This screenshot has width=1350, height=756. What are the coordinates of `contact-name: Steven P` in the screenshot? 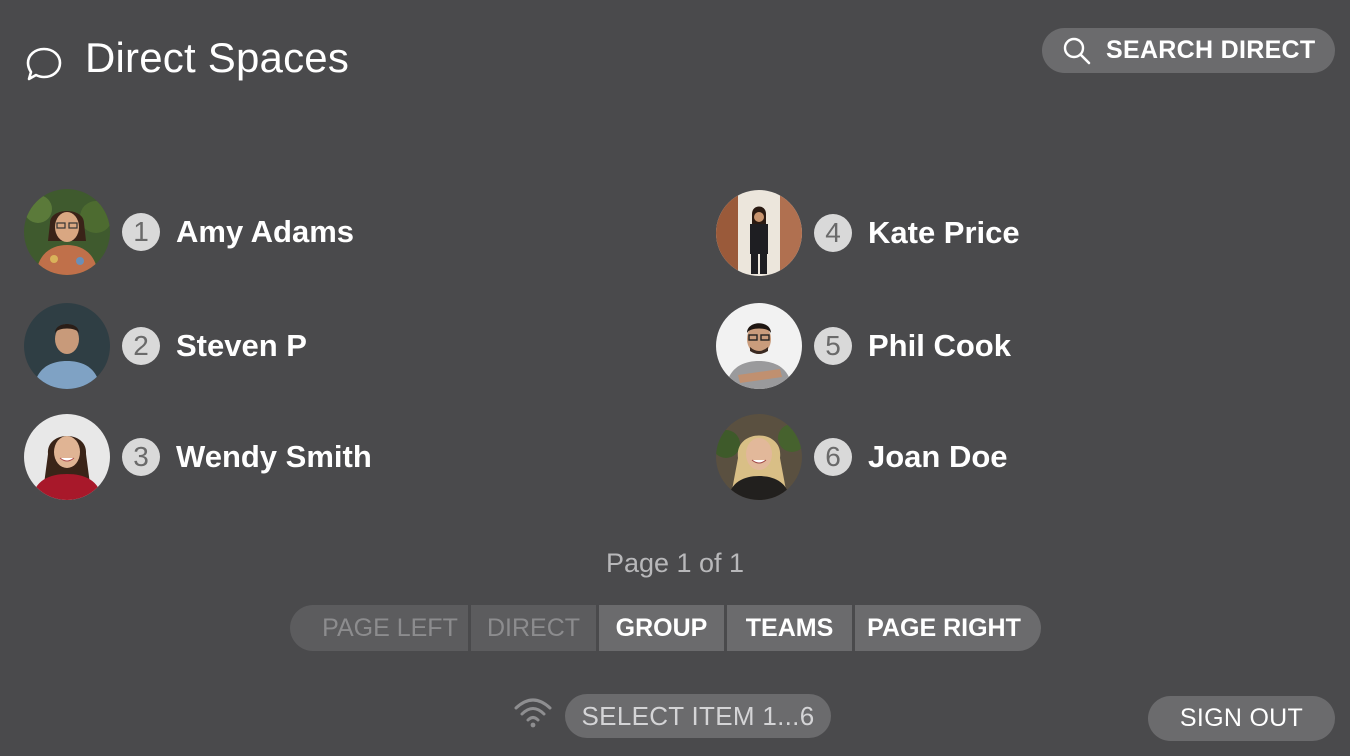 It's located at (241, 345).